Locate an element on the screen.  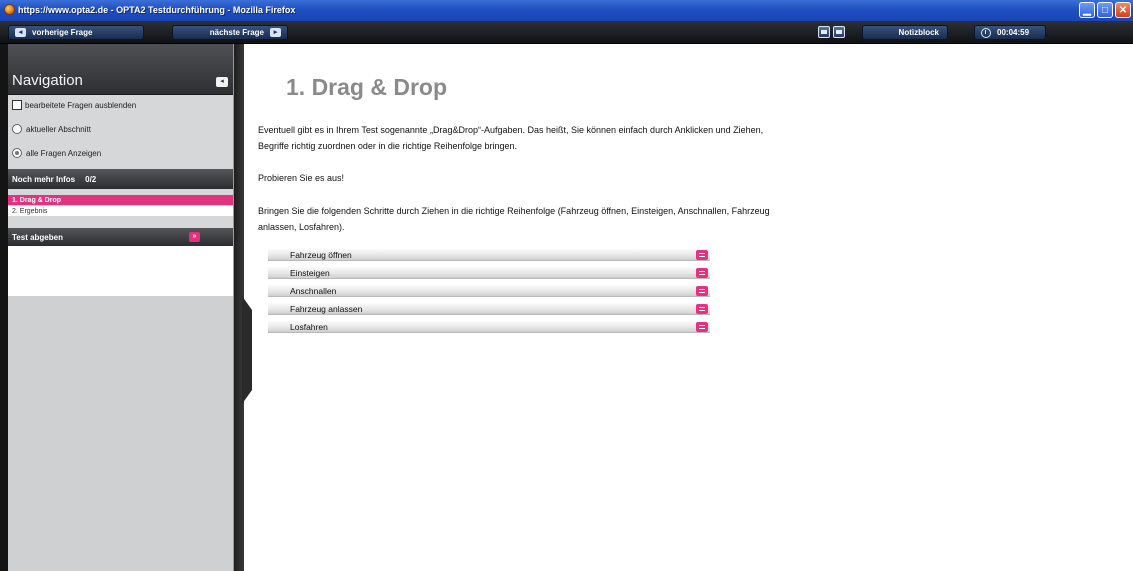
notepad-label: Notizblock is located at coordinates (918, 32).